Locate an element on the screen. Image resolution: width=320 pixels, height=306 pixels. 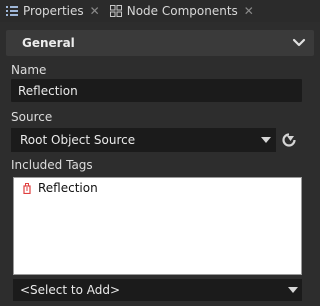
list-icon is located at coordinates (12, 11).